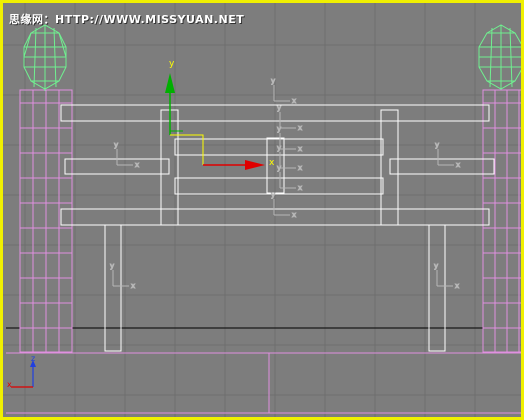 The height and width of the screenshot is (420, 524). I want to click on right-leg, so click(437, 288).